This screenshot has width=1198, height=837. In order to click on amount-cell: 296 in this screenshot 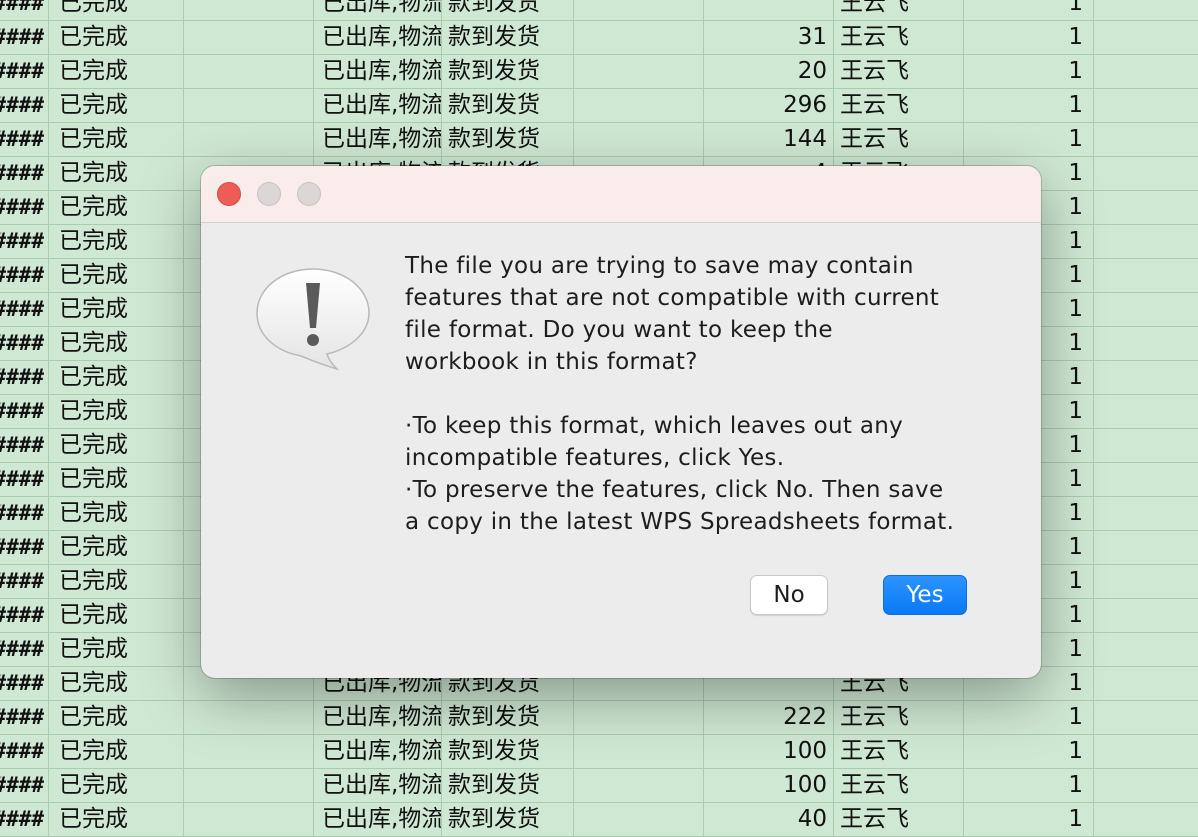, I will do `click(769, 105)`.